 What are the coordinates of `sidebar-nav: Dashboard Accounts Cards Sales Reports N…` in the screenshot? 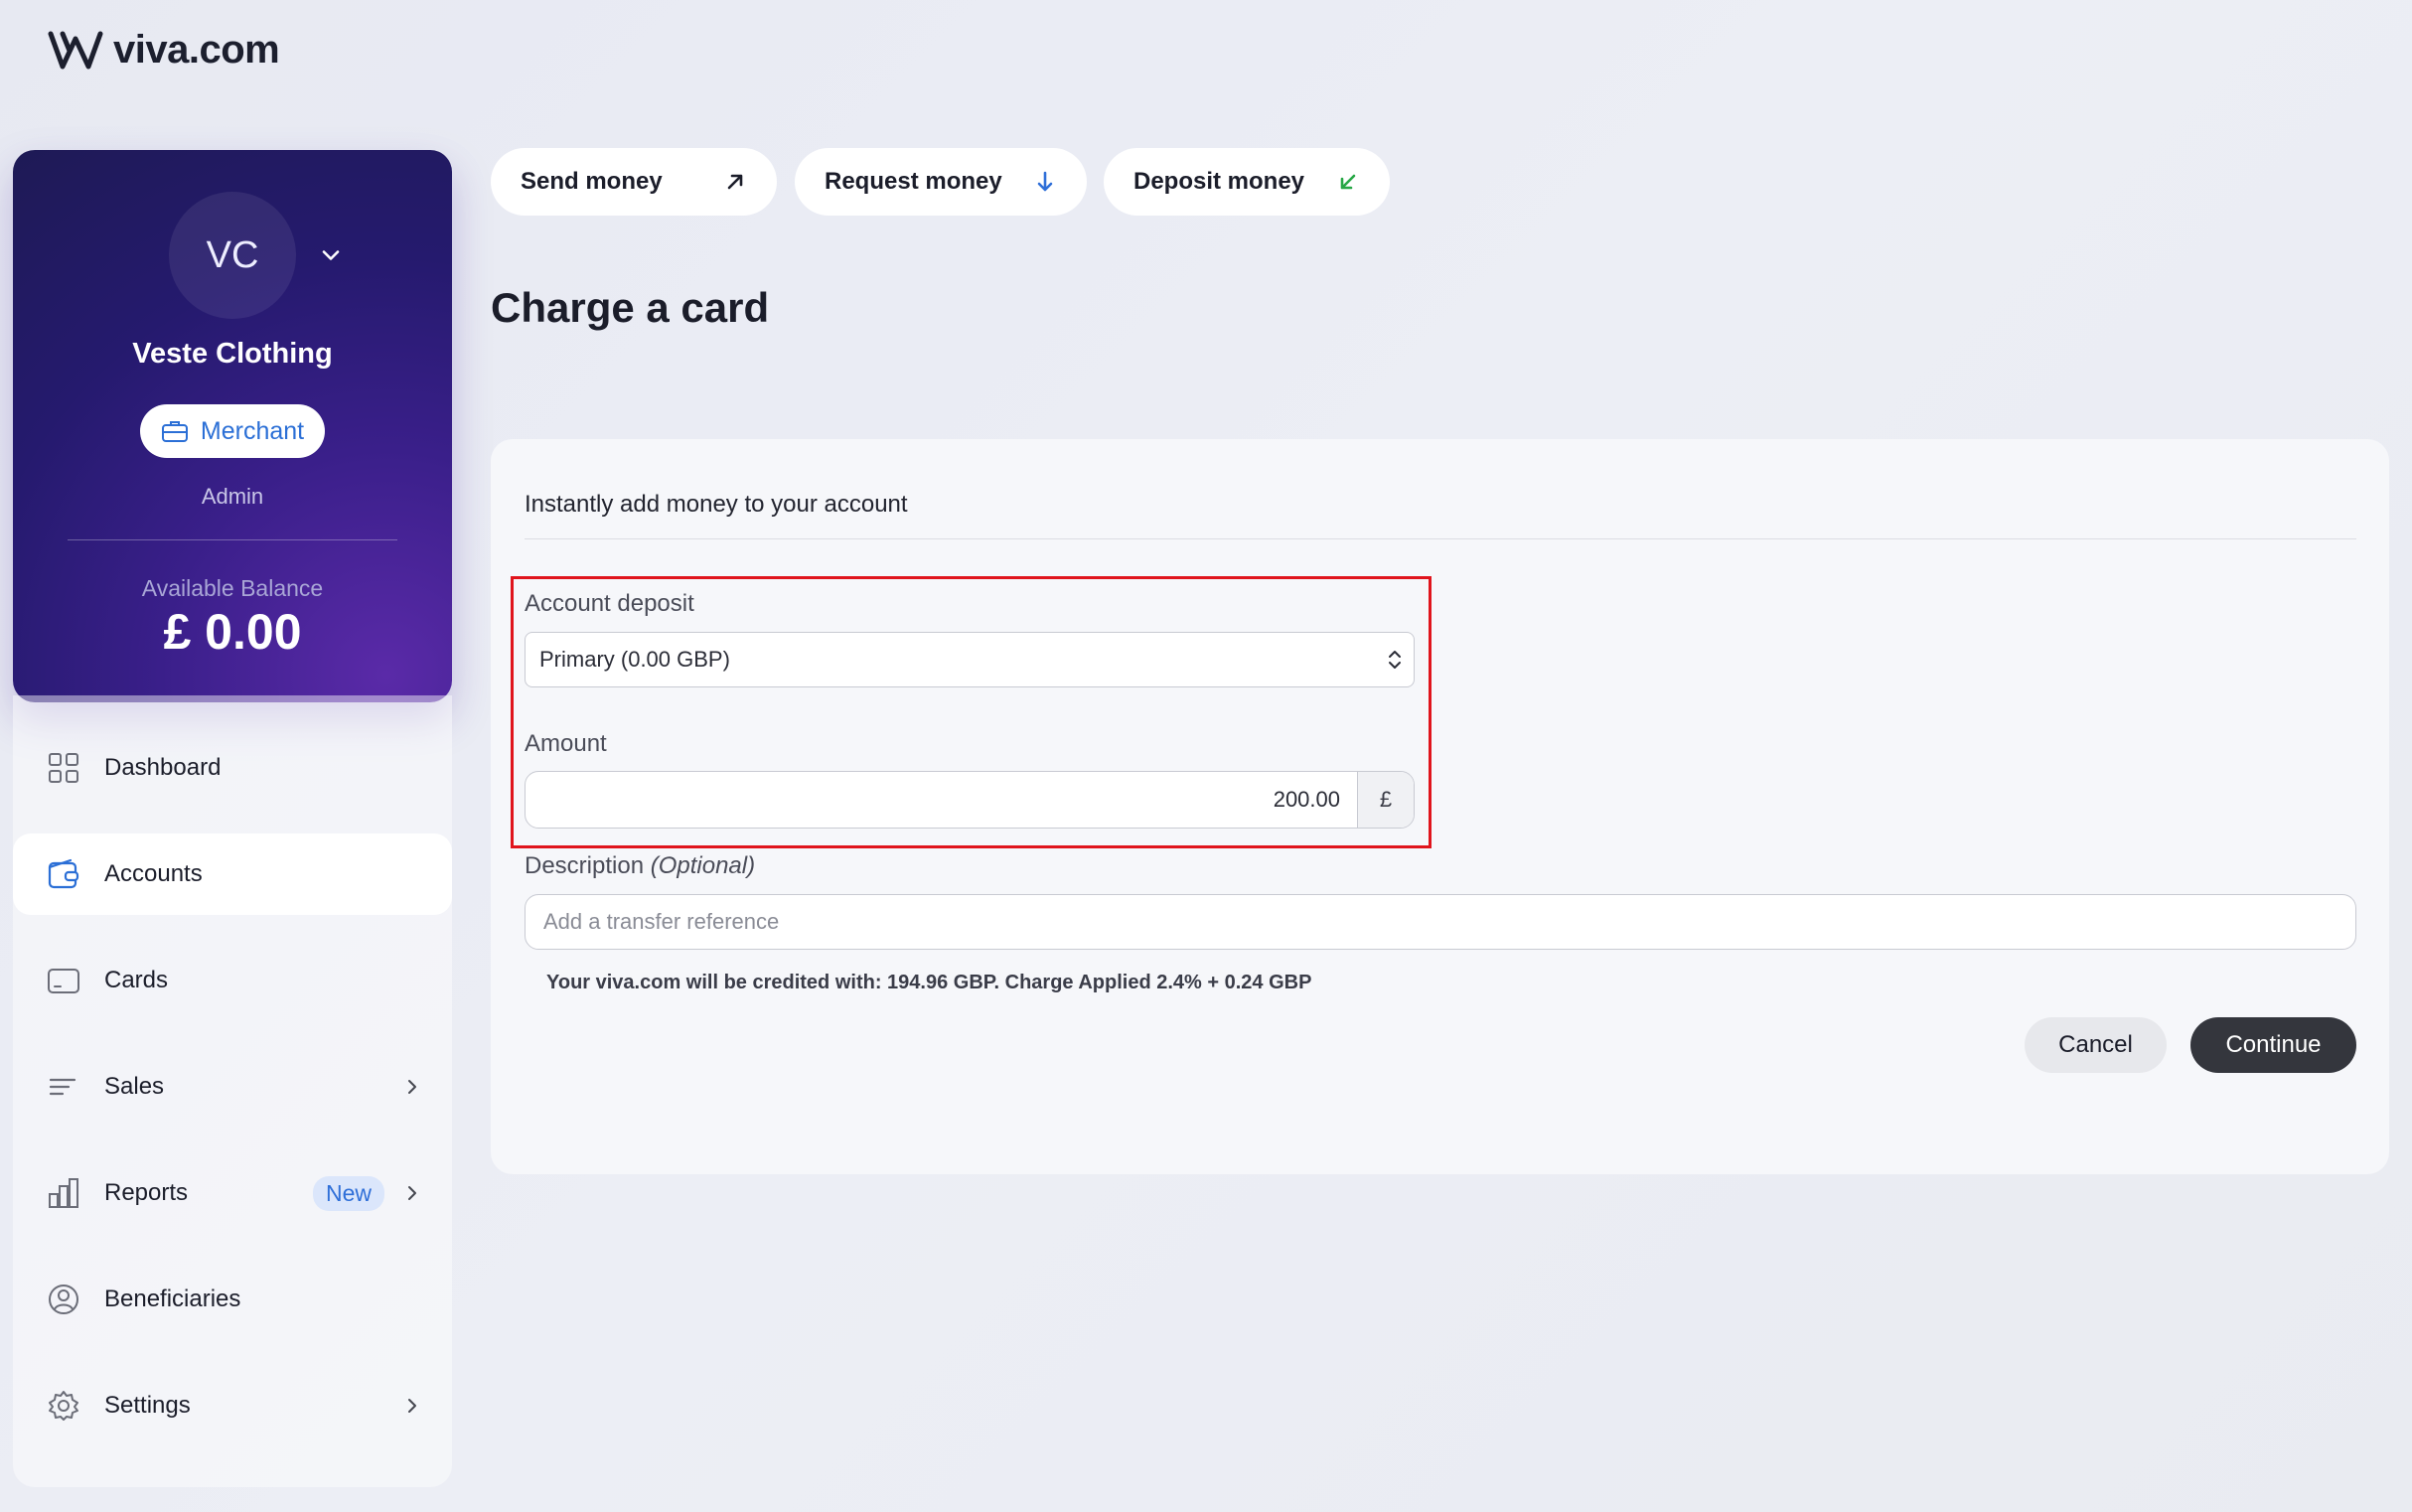 It's located at (232, 1091).